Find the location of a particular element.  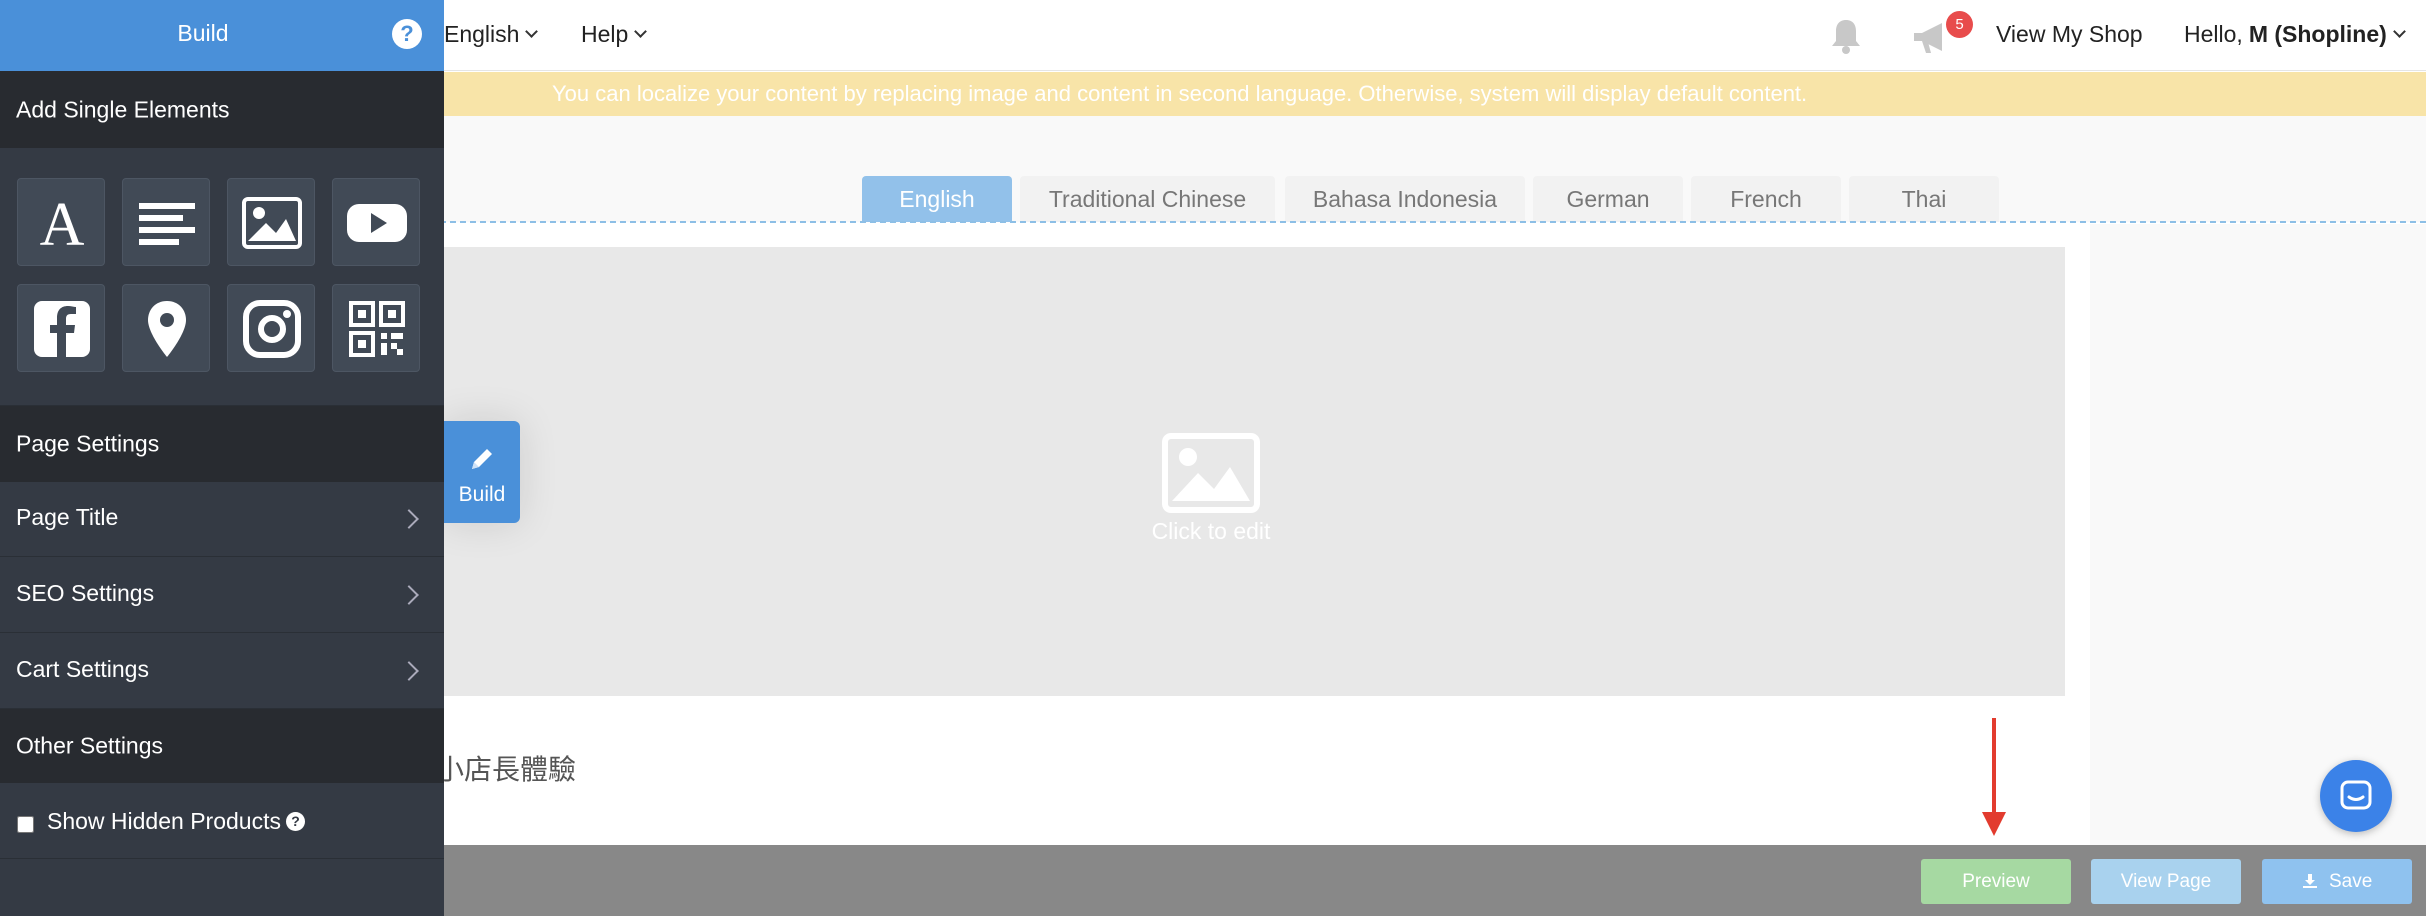

other-settings-label: Other Settings is located at coordinates (90, 745).